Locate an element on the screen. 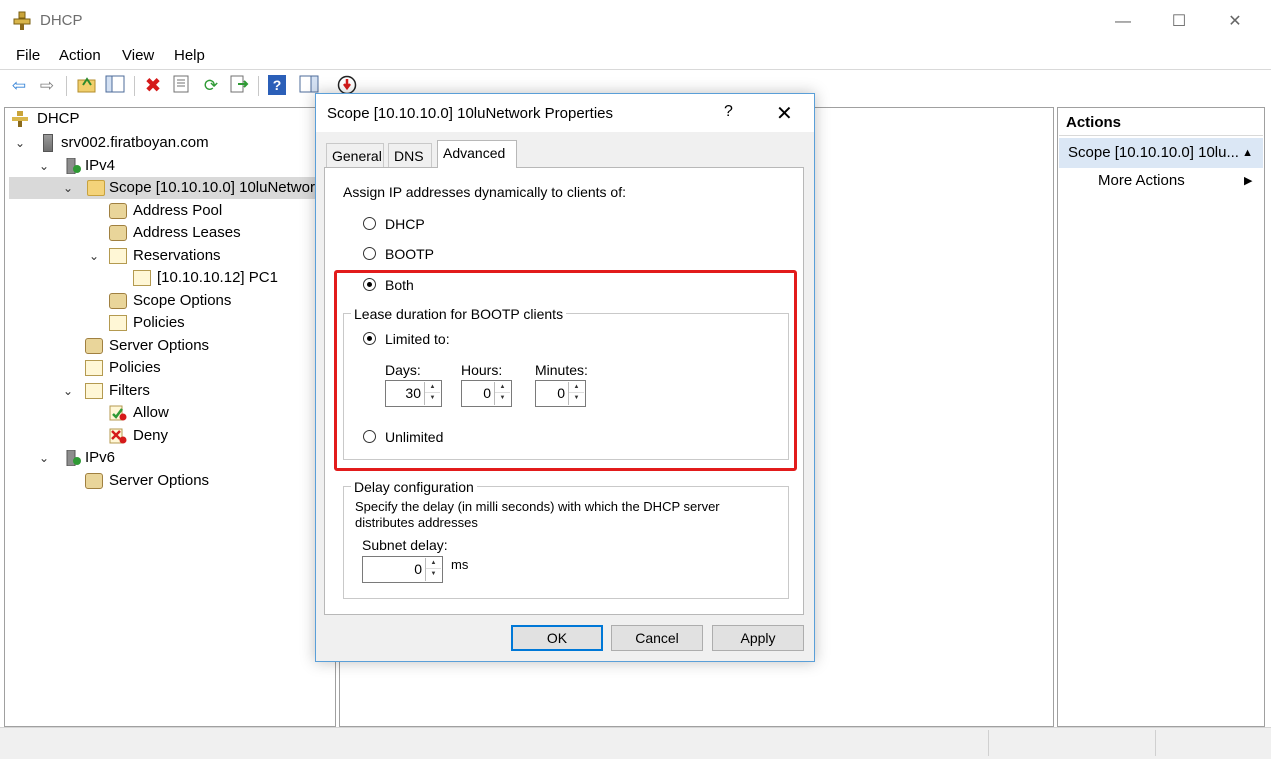 The image size is (1271, 759). minimize-button: — is located at coordinates (1123, 22).